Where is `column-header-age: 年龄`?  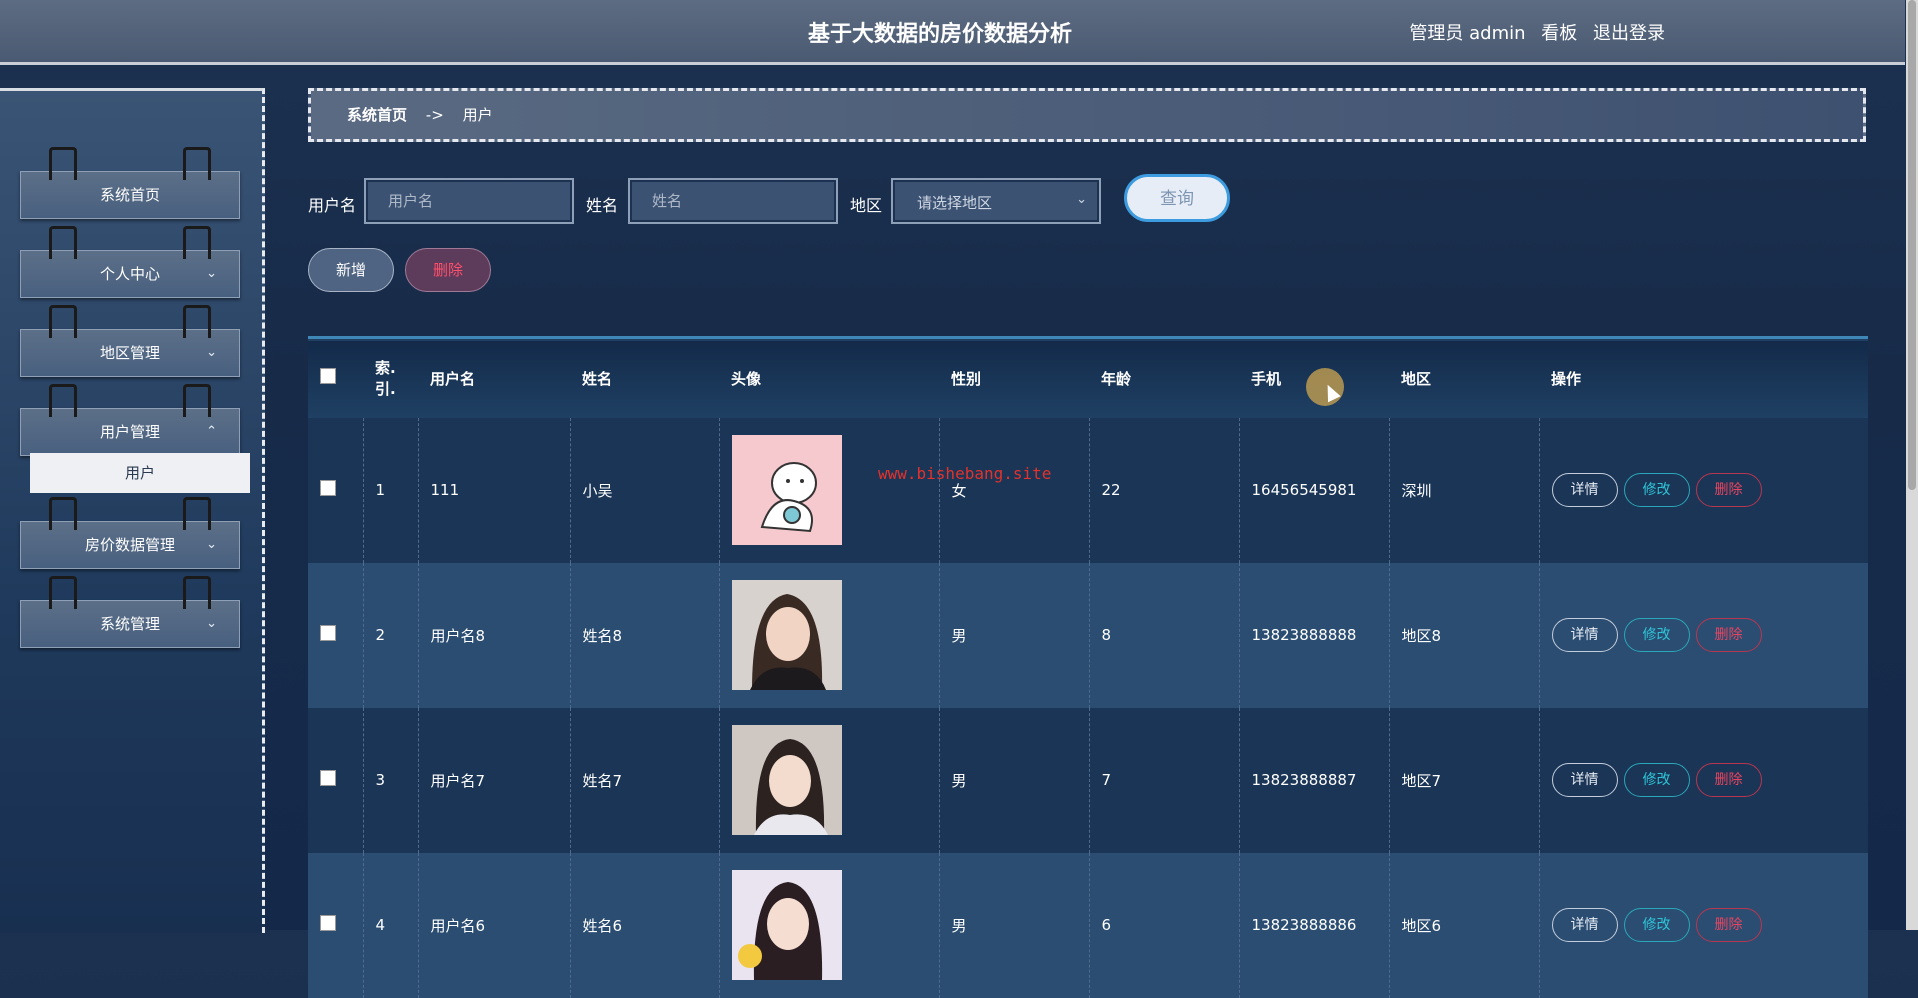
column-header-age: 年龄 is located at coordinates (1116, 378).